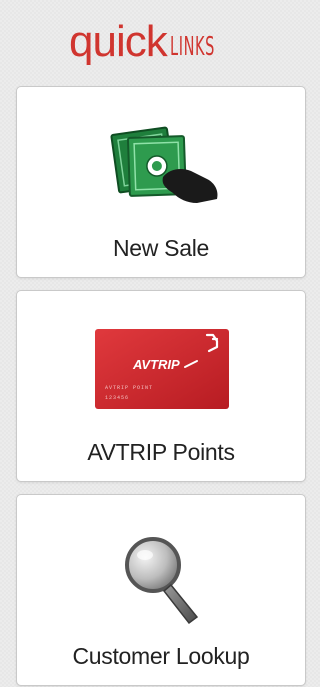 This screenshot has width=320, height=687. Describe the element at coordinates (164, 164) in the screenshot. I see `money-hand-icon` at that location.